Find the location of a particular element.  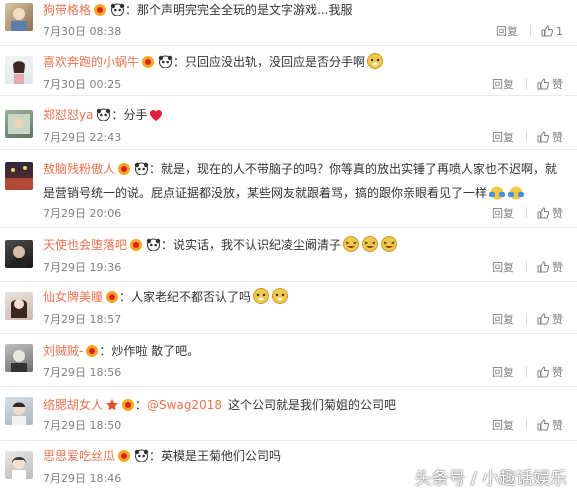

comment-body: 刘贼贼- ：炒作啦 散了吧。 is located at coordinates (303, 352).